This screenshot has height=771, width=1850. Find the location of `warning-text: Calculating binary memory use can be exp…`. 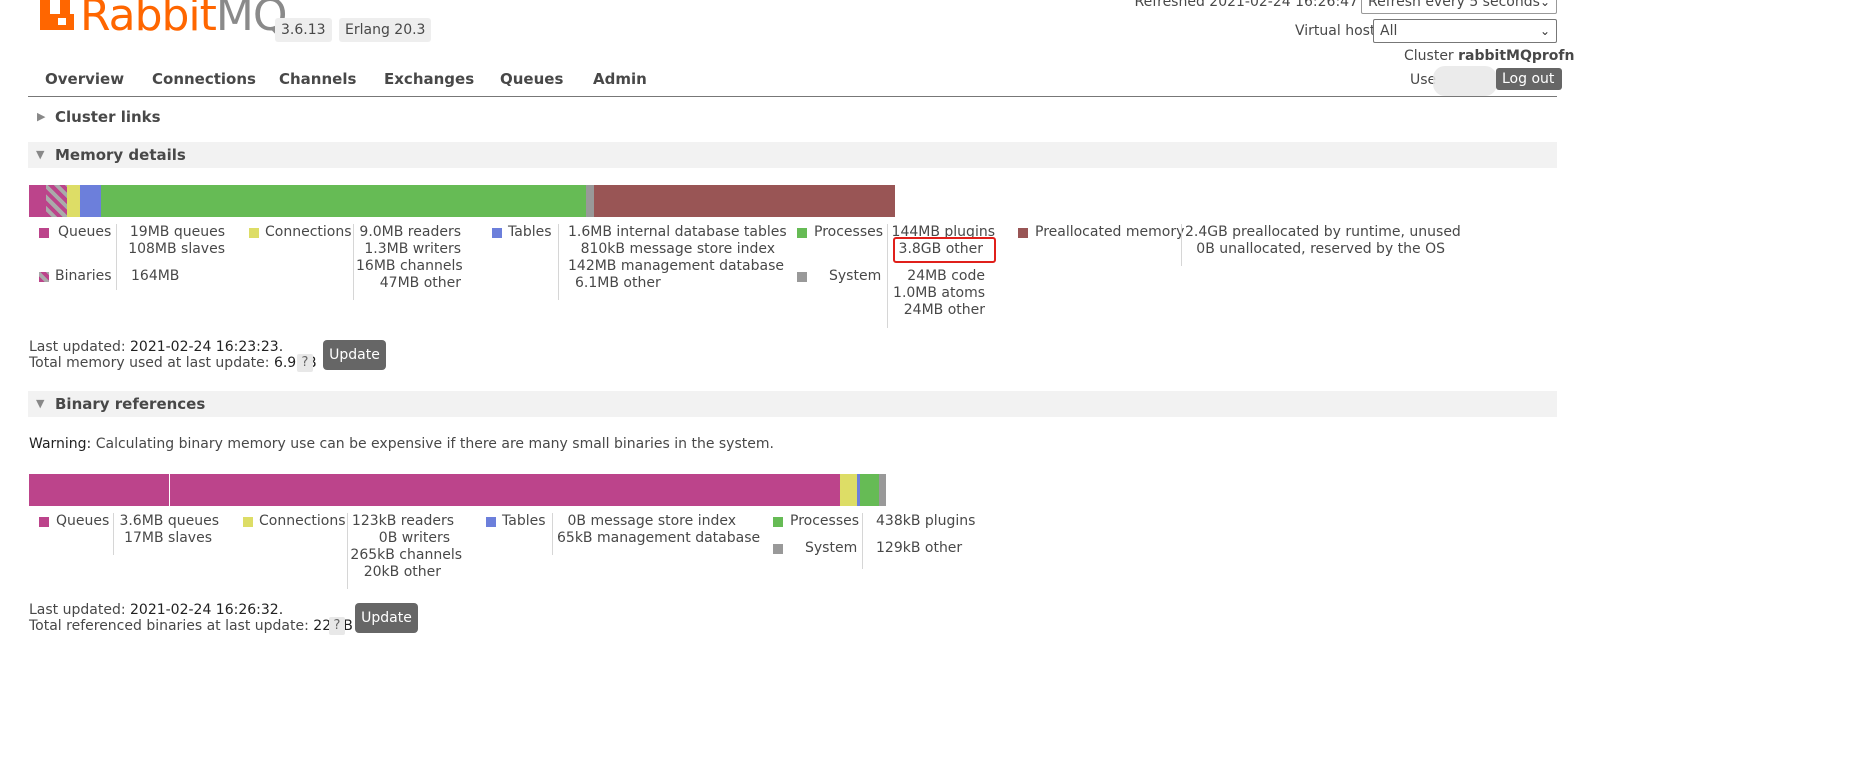

warning-text: Calculating binary memory use can be exp… is located at coordinates (434, 444).